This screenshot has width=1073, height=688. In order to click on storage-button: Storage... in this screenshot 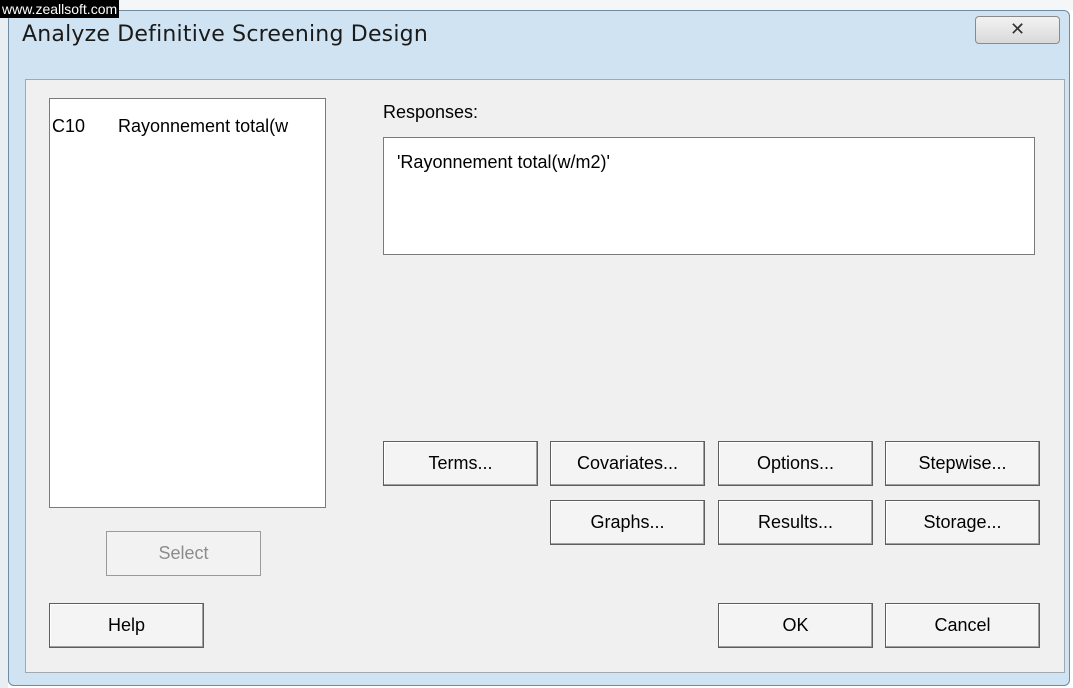, I will do `click(962, 522)`.